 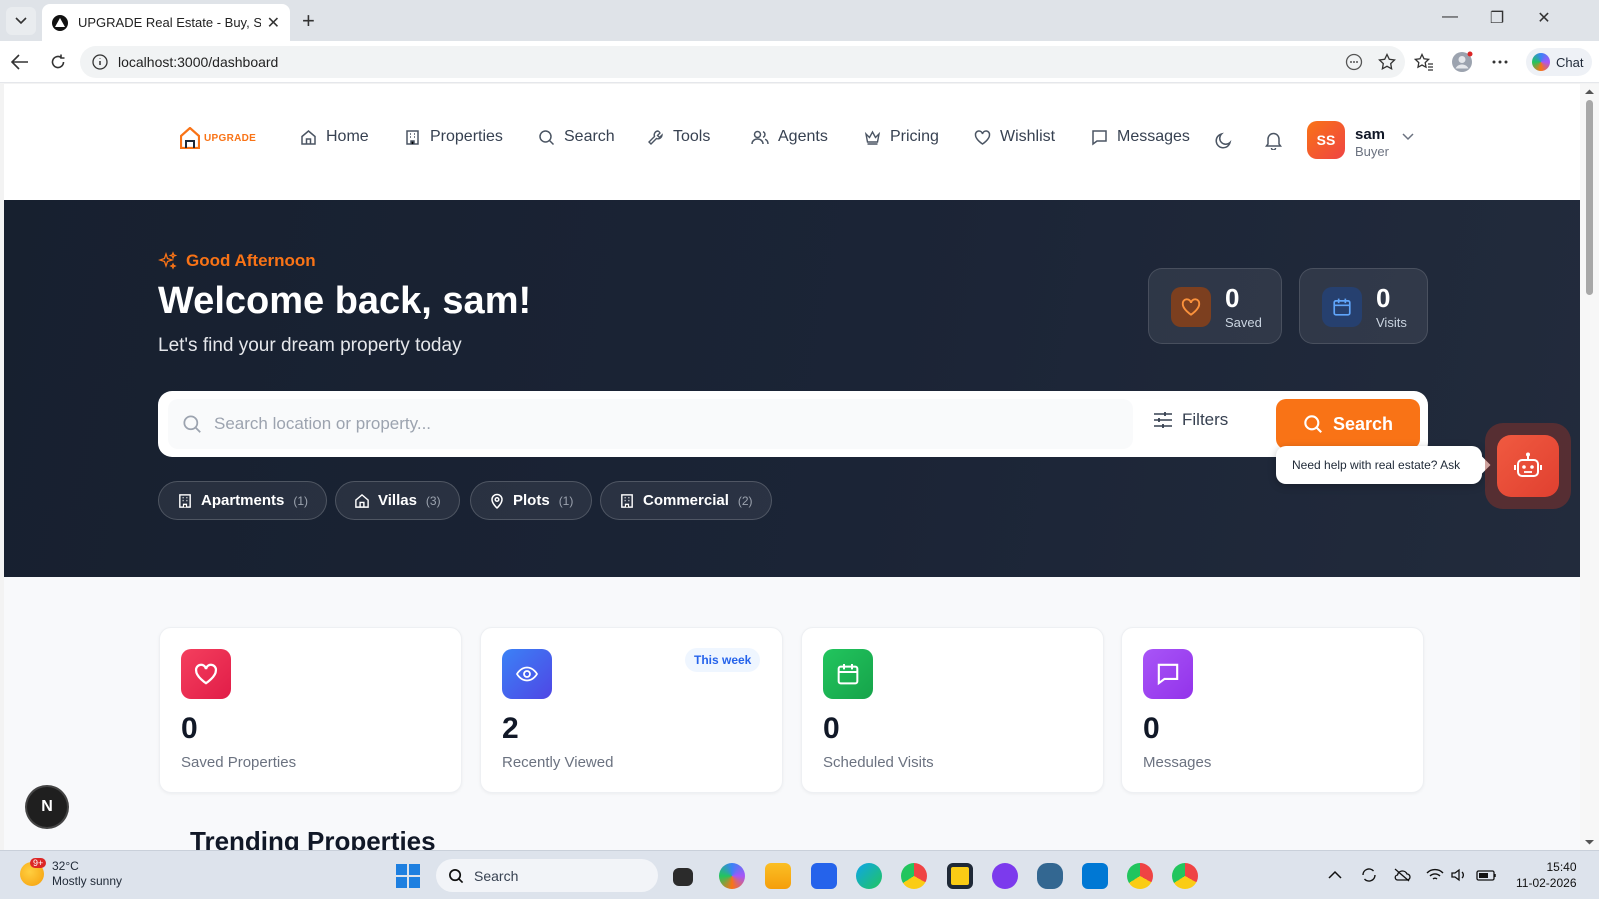 What do you see at coordinates (531, 500) in the screenshot?
I see `category-chip-plots: Plots (1)` at bounding box center [531, 500].